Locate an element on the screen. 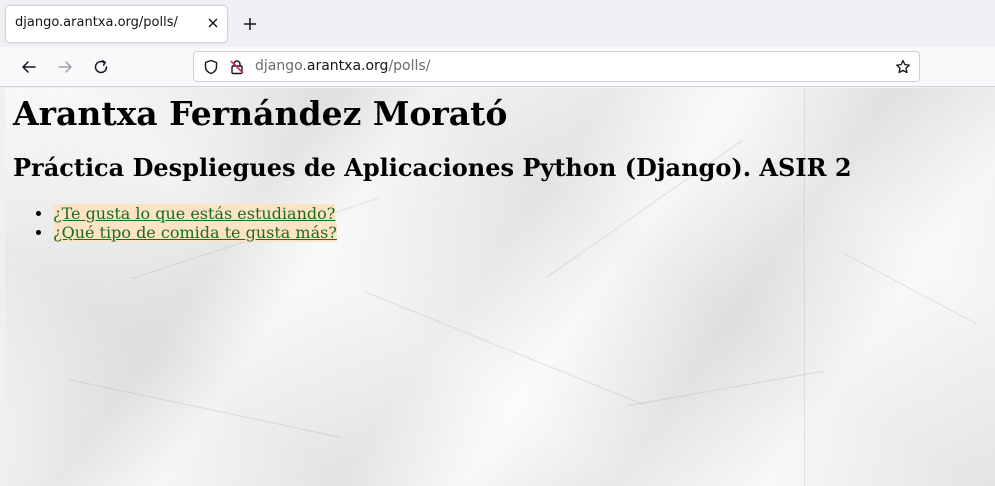  list-item: ¿Qué tipo de comida te gusta más? is located at coordinates (195, 232).